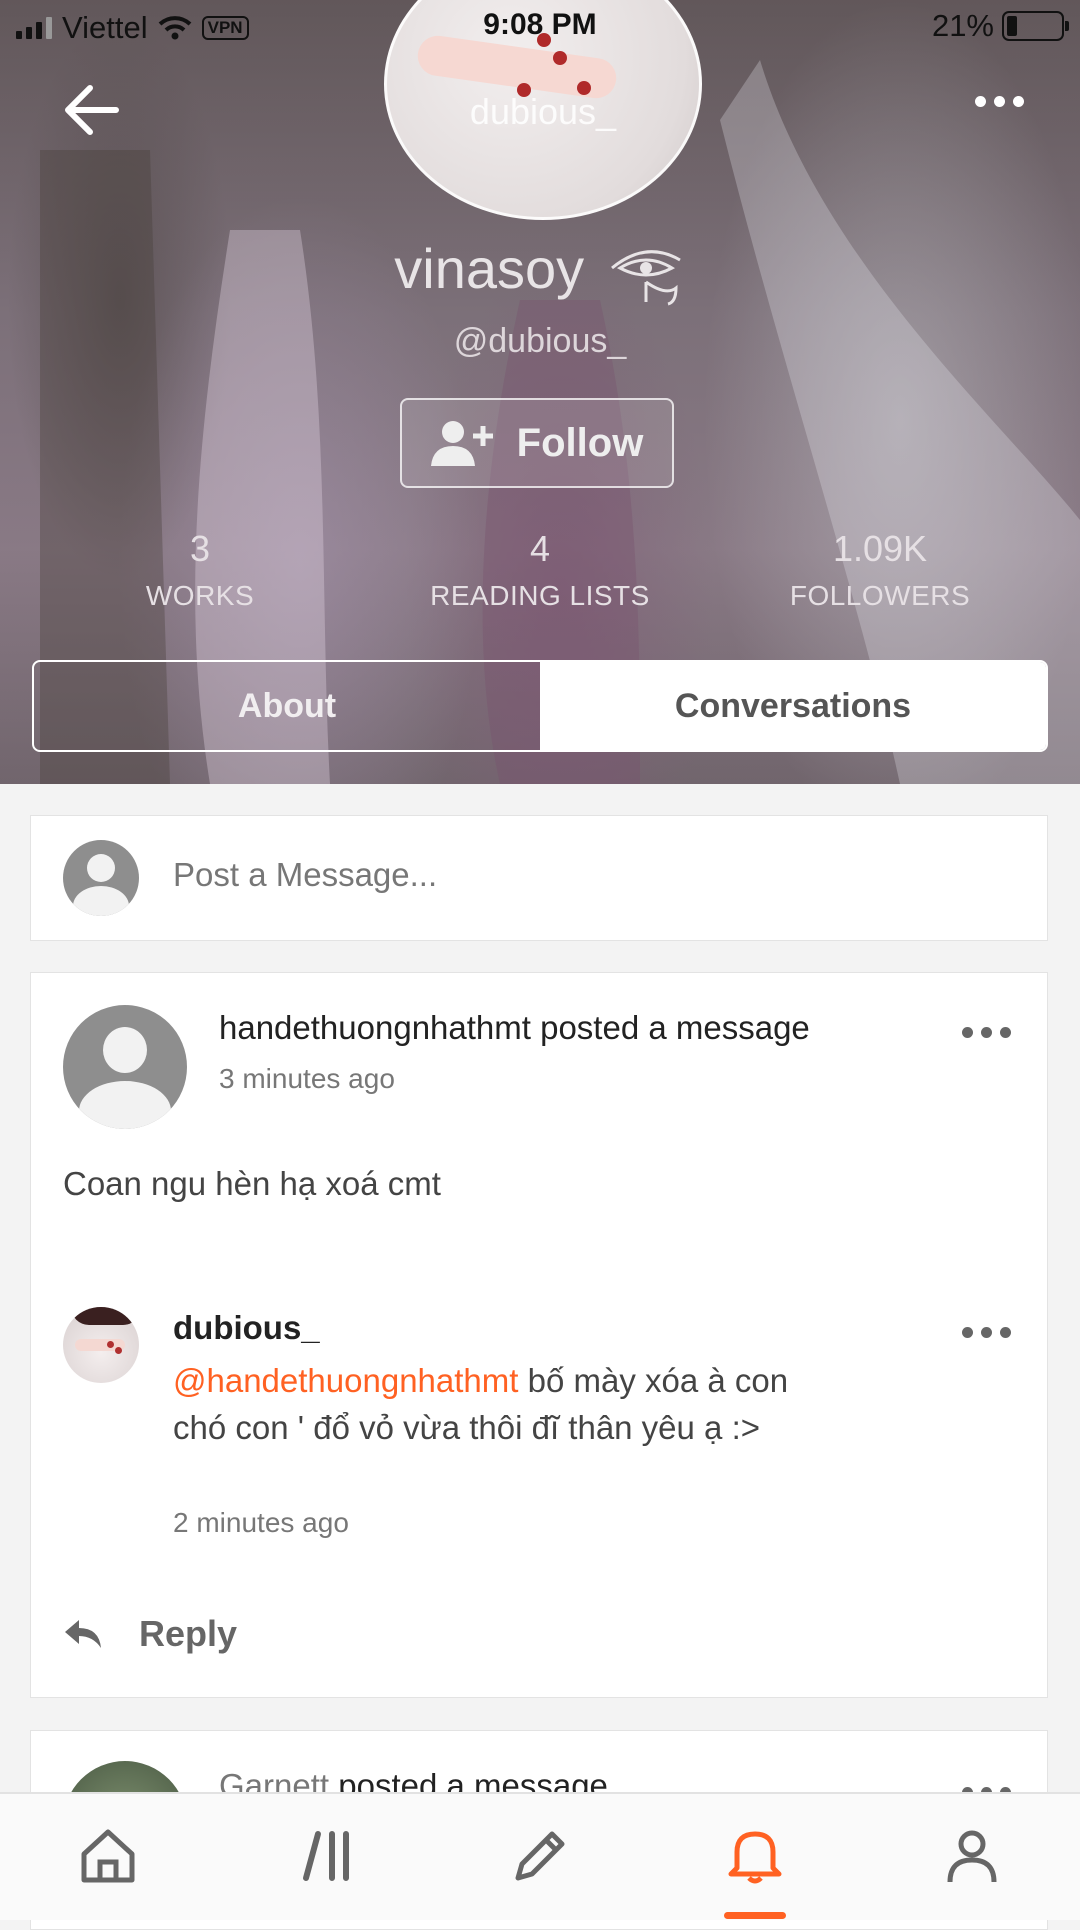 Image resolution: width=1080 pixels, height=1930 pixels. Describe the element at coordinates (540, 341) in the screenshot. I see `profile-handle: @dubious_` at that location.